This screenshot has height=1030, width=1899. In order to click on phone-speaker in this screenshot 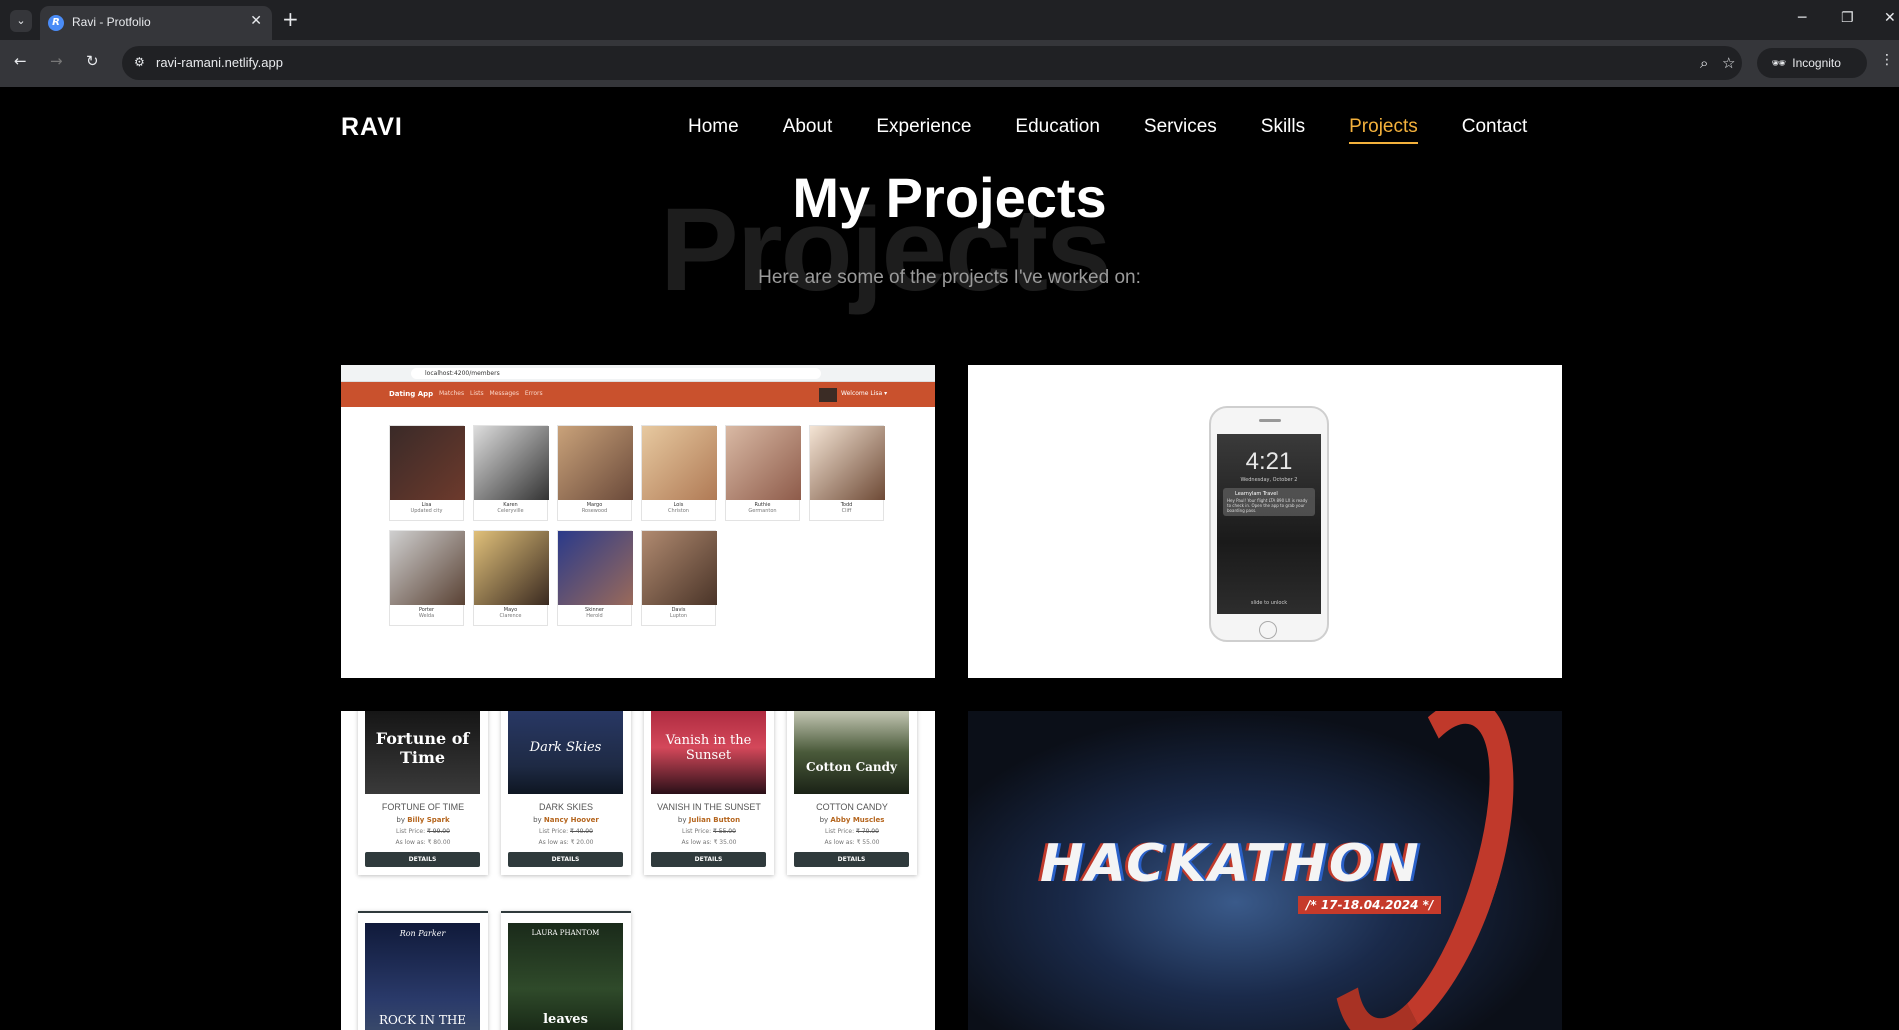, I will do `click(1270, 420)`.